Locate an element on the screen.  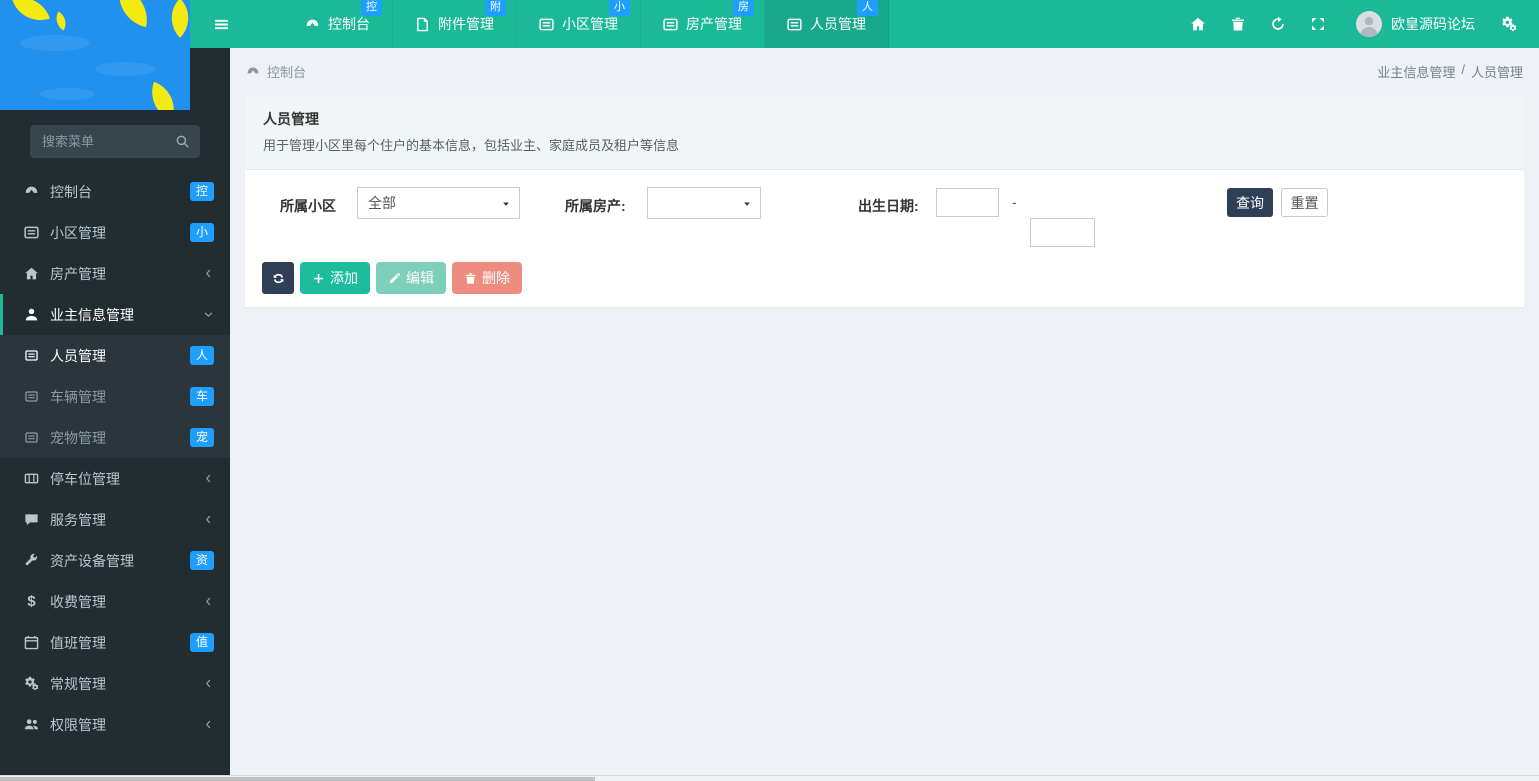
sidebar-item-people: 人员管理 人 is located at coordinates (115, 355).